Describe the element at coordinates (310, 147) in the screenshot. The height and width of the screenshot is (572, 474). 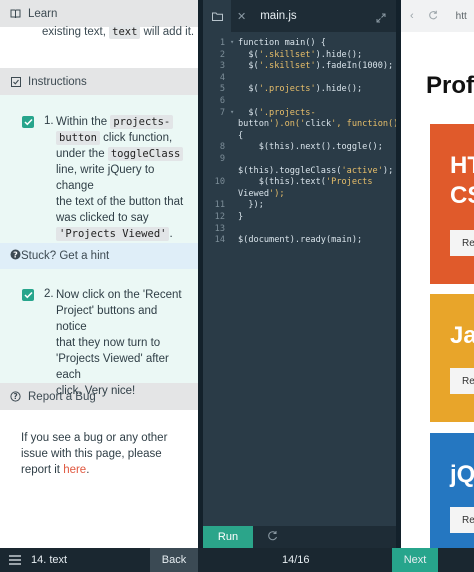
I see `code-text: $(this).next().toggle();` at that location.